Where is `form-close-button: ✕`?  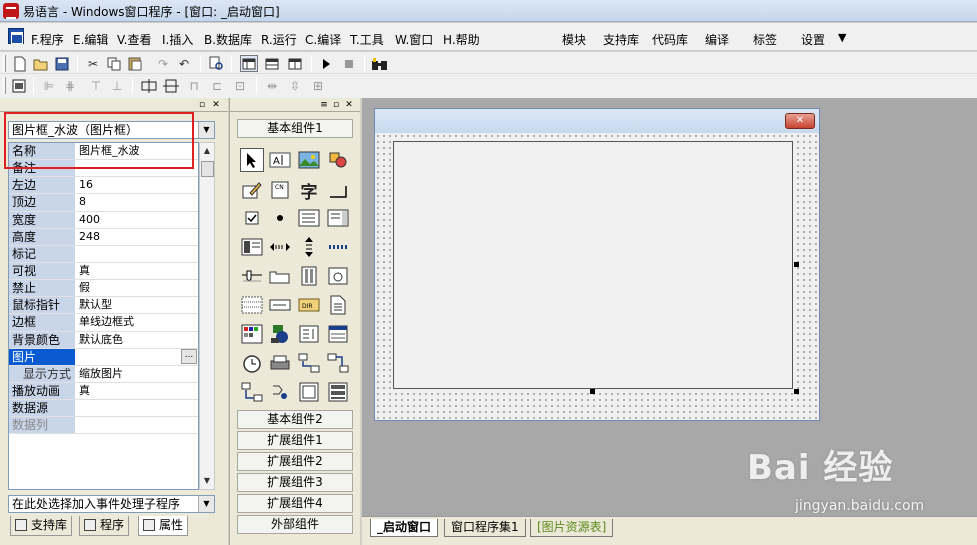 form-close-button: ✕ is located at coordinates (800, 121).